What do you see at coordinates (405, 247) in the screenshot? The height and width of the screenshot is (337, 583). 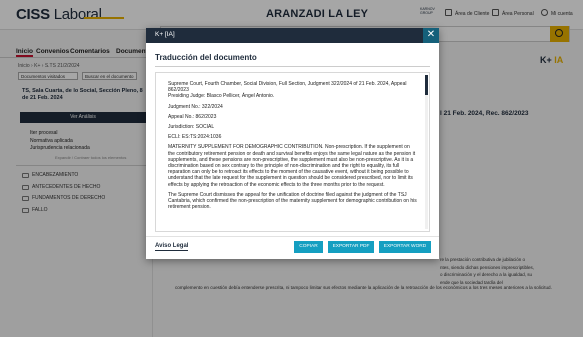 I see `export-word-button: EXPORTAR WORD` at bounding box center [405, 247].